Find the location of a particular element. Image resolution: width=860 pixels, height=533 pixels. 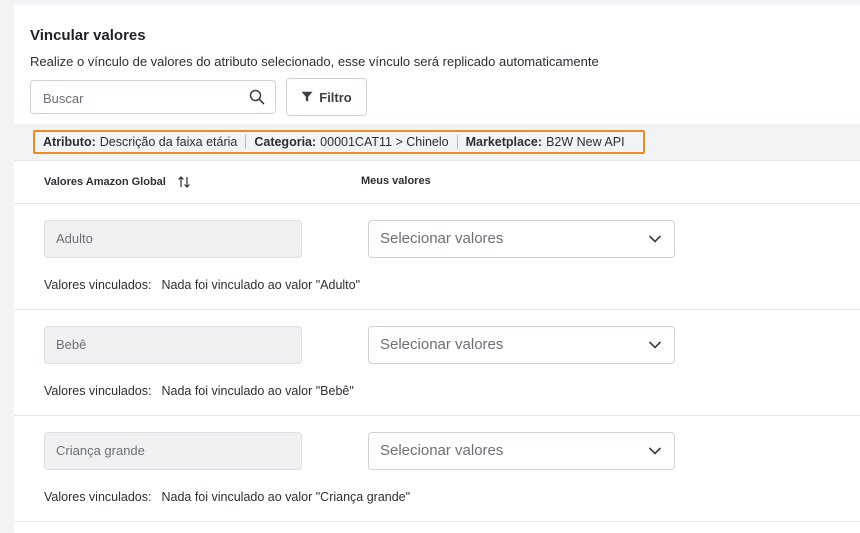

filter-button: Filtro is located at coordinates (326, 97).